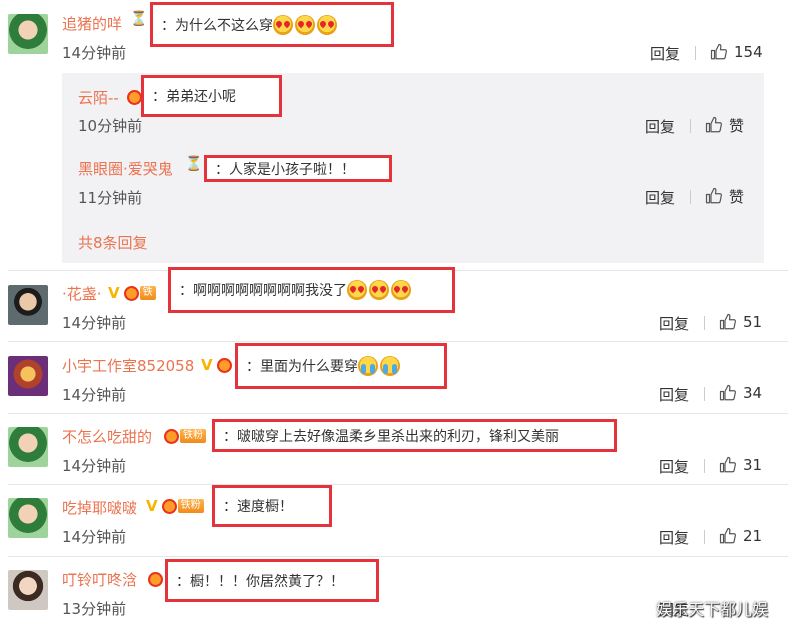 The width and height of the screenshot is (793, 629). I want to click on comment-text: ：啵啵穿上去好像温柔乡里杀出来的利刃，锋利又美丽, so click(414, 435).